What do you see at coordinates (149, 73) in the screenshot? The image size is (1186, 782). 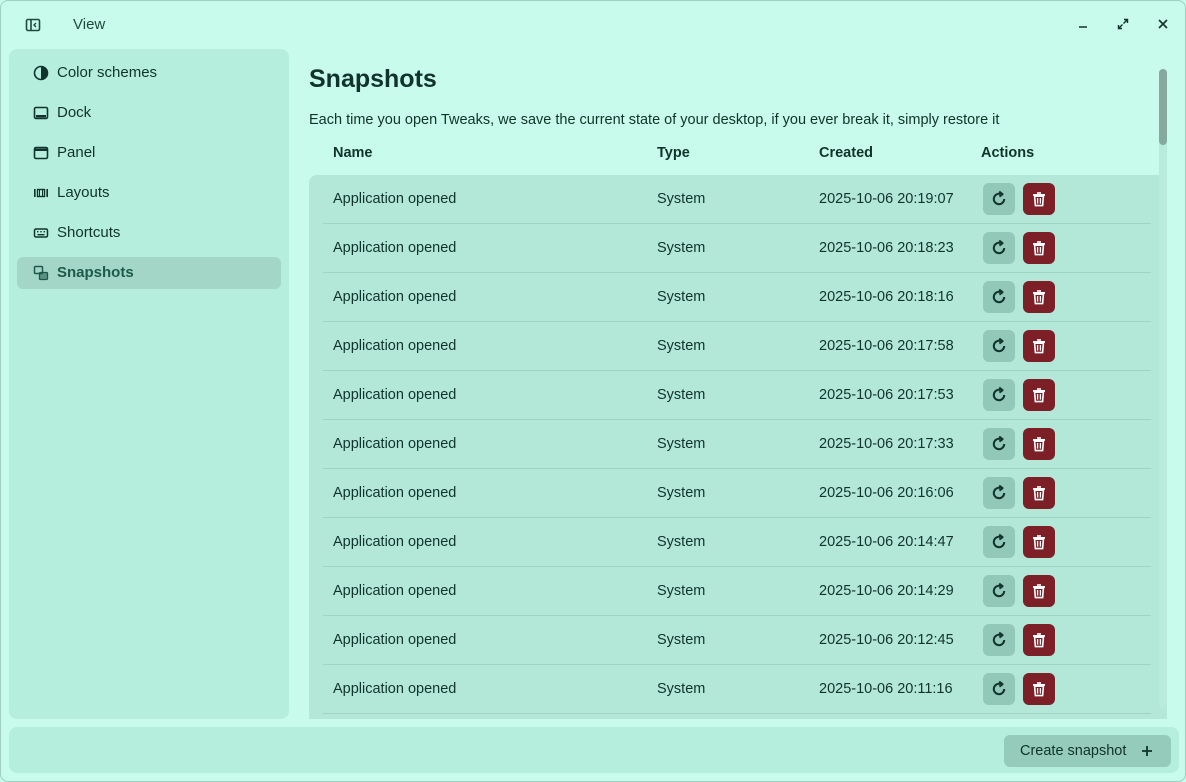 I see `sidebar-item-color-schemes: Color schemes` at bounding box center [149, 73].